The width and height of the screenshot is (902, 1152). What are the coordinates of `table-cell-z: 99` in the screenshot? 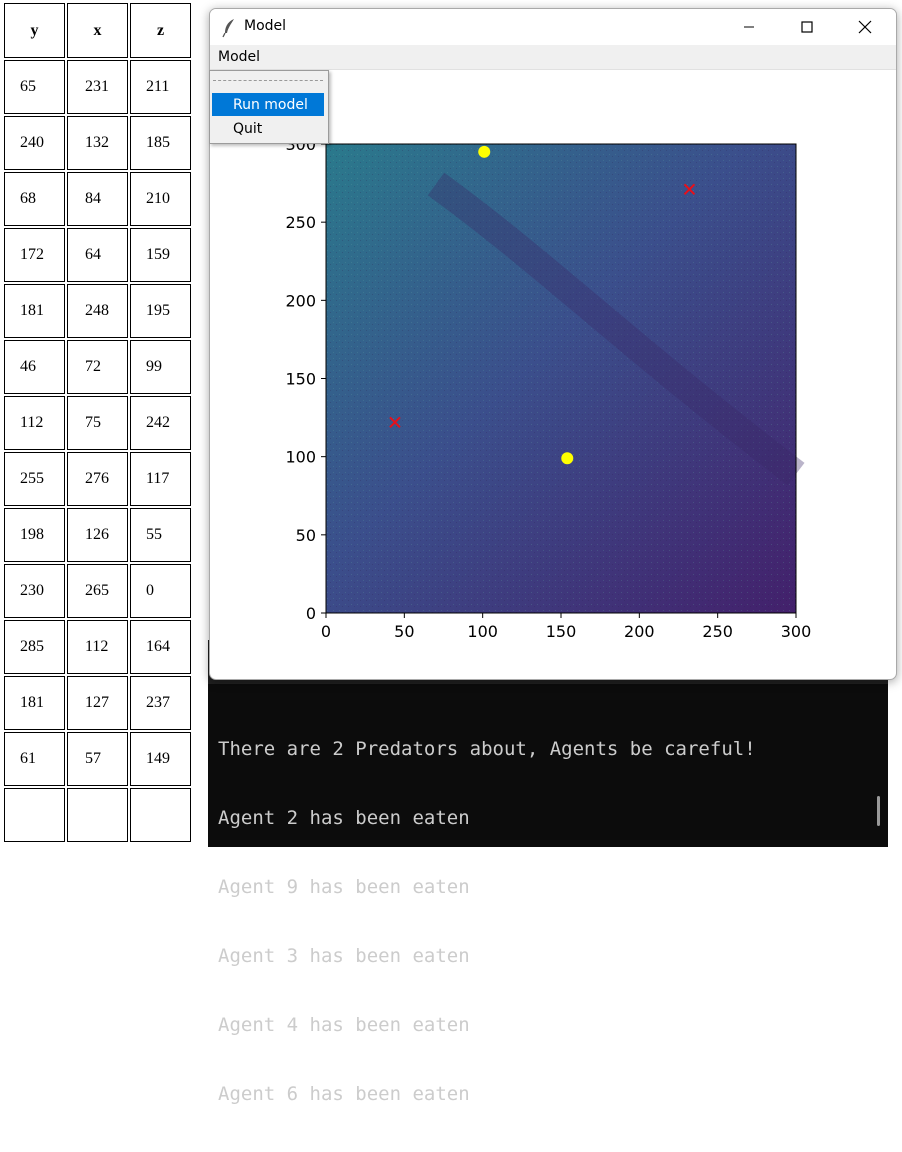 It's located at (160, 367).